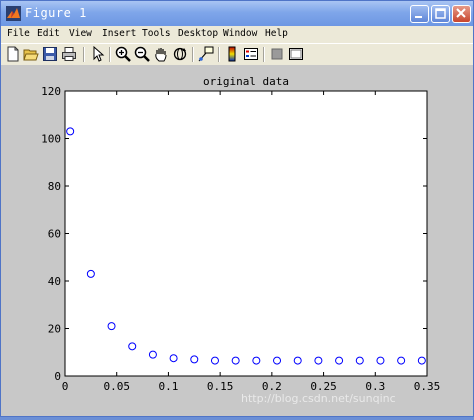 This screenshot has width=474, height=420. I want to click on insert-legend-icon, so click(251, 54).